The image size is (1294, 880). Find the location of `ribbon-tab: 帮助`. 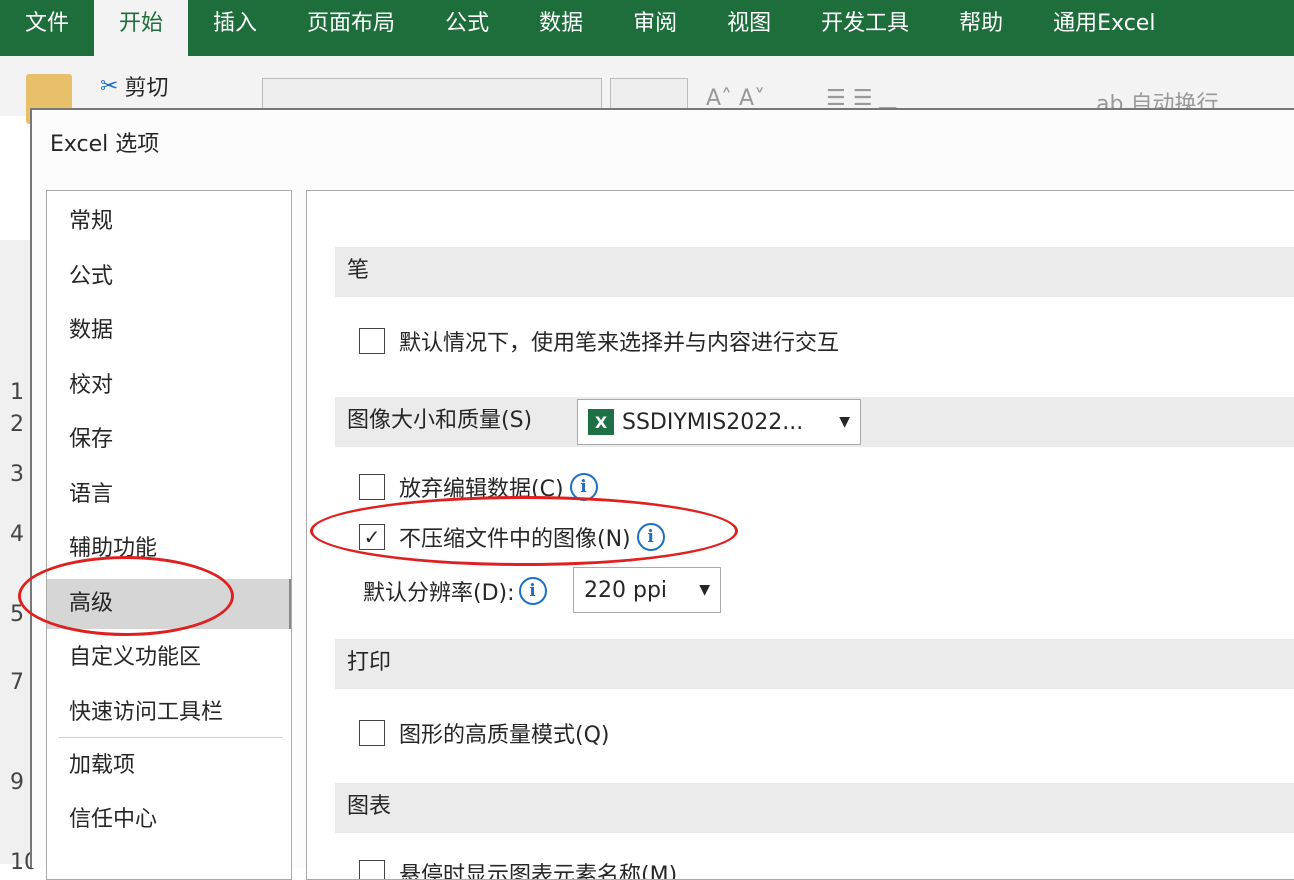

ribbon-tab: 帮助 is located at coordinates (981, 28).